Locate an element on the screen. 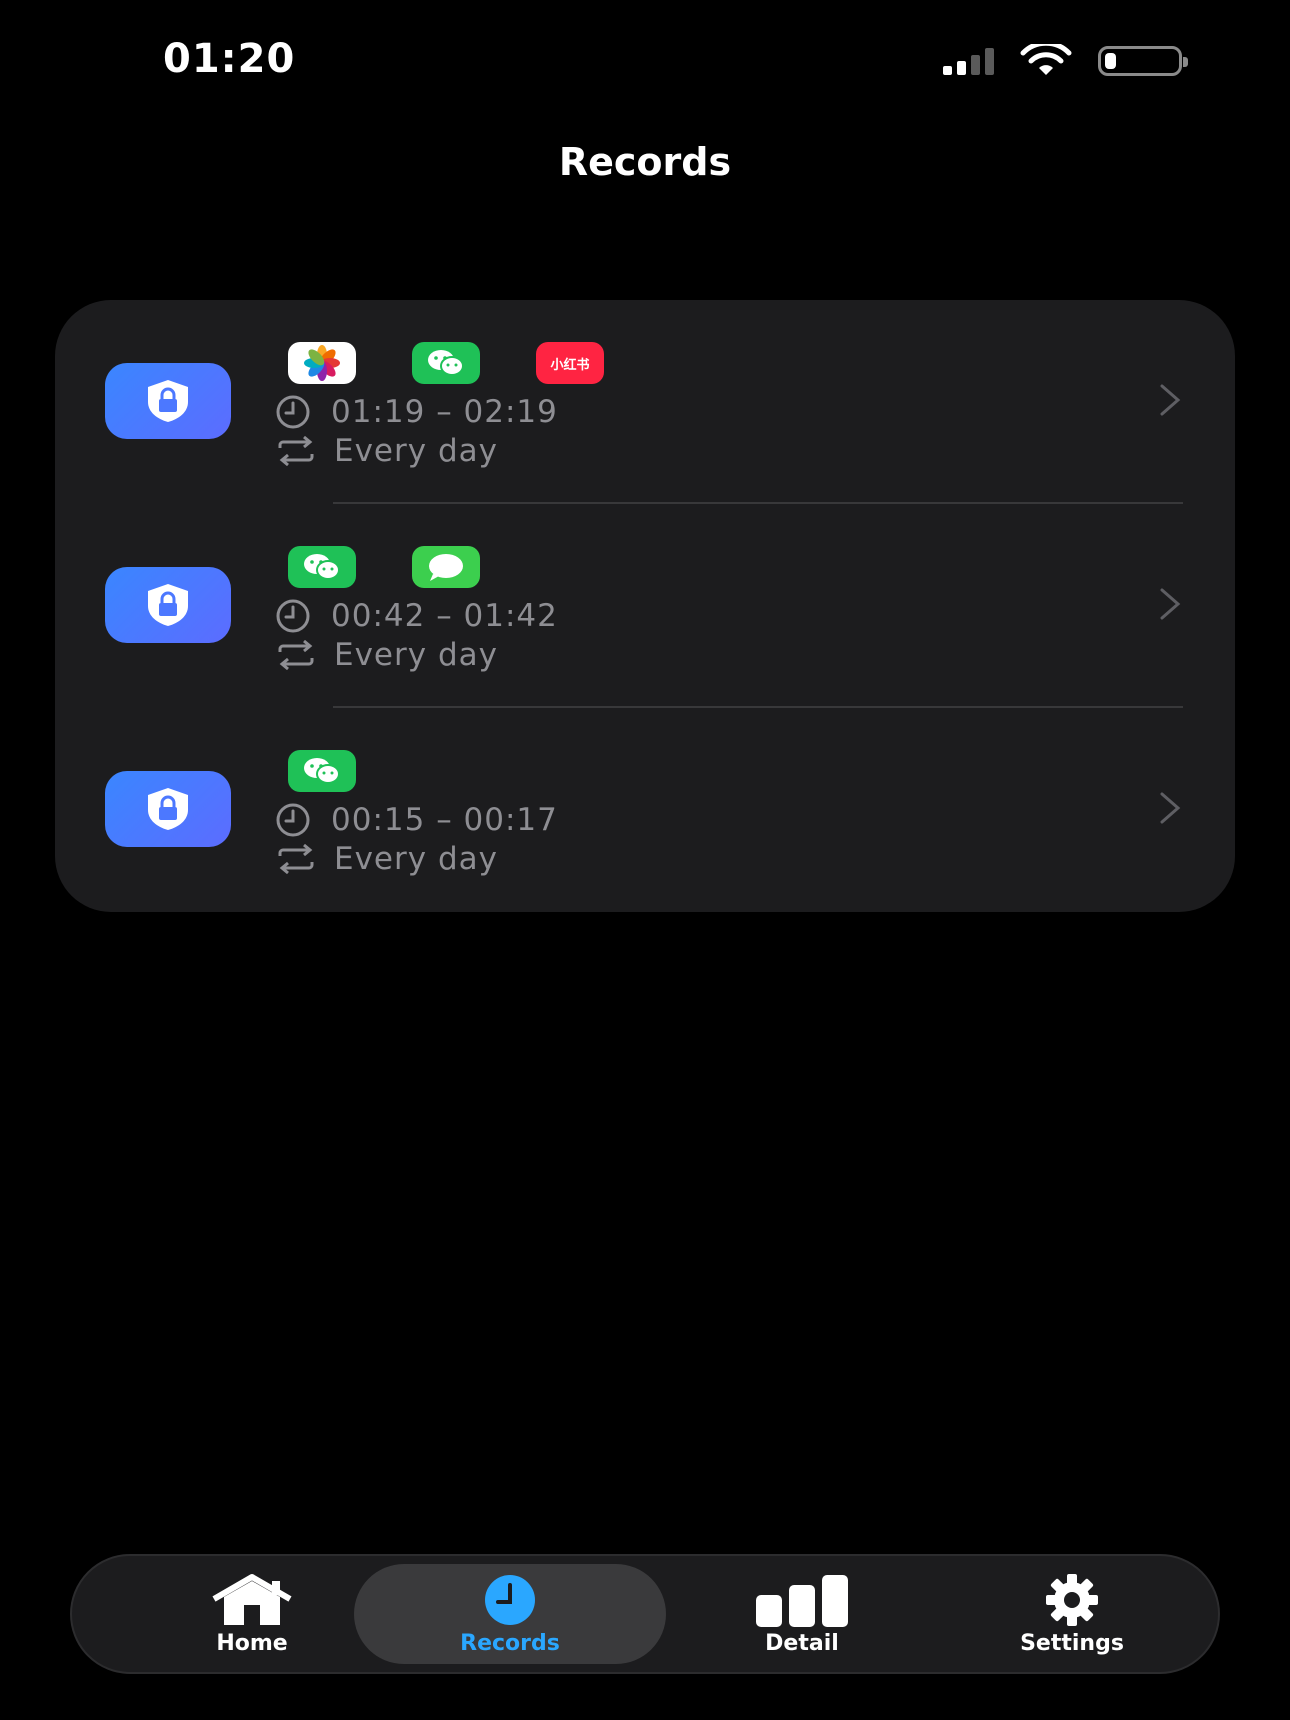 The width and height of the screenshot is (1290, 1720). gear-icon is located at coordinates (1072, 1599).